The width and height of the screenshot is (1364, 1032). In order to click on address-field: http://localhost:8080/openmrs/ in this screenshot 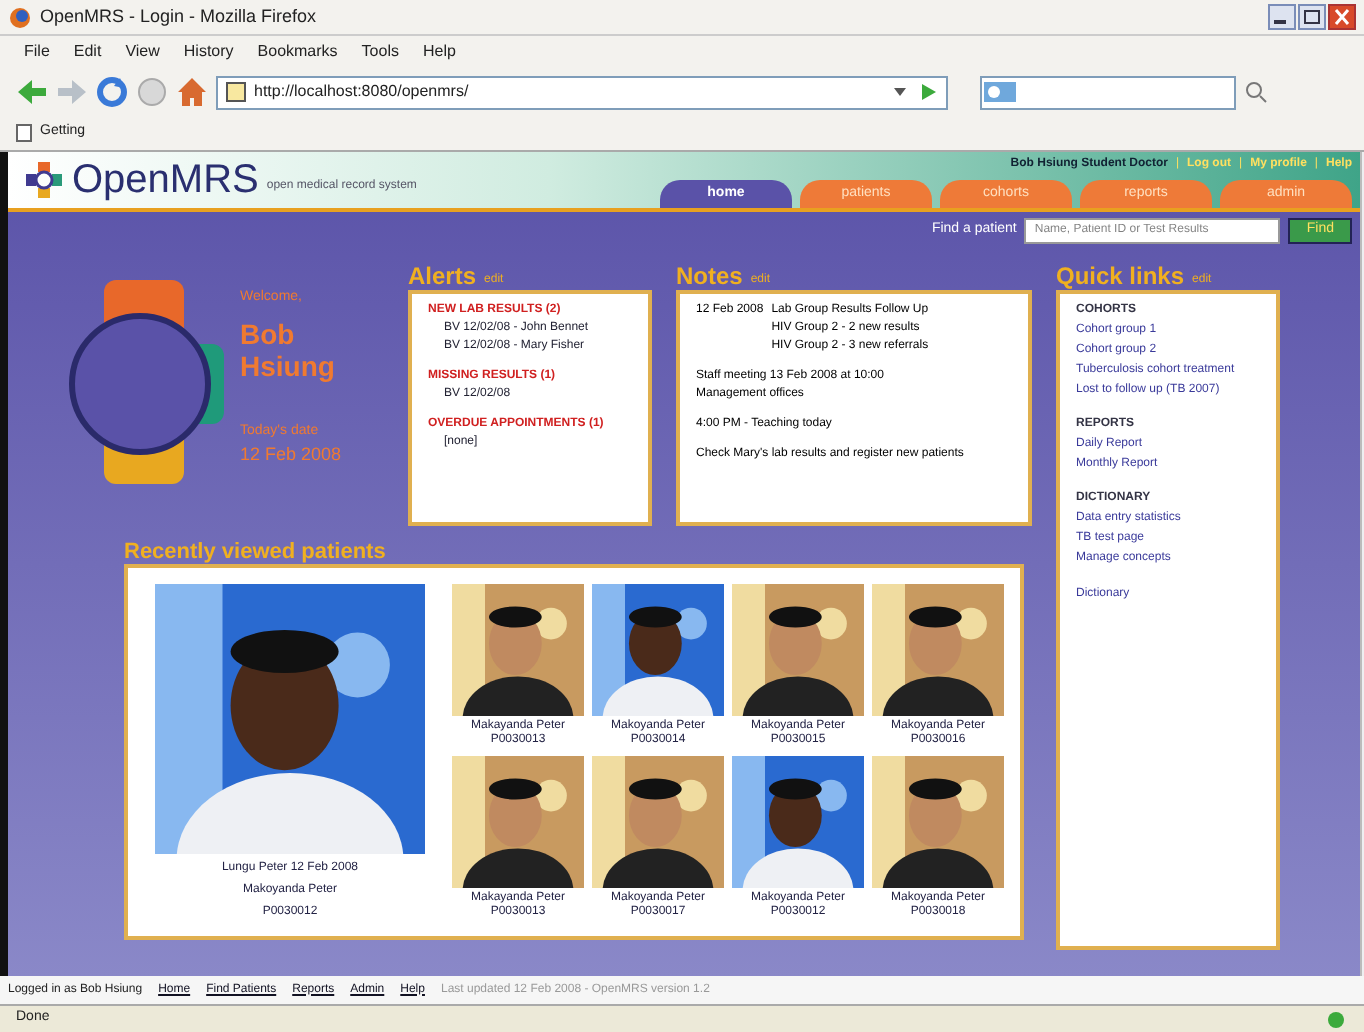, I will do `click(582, 92)`.